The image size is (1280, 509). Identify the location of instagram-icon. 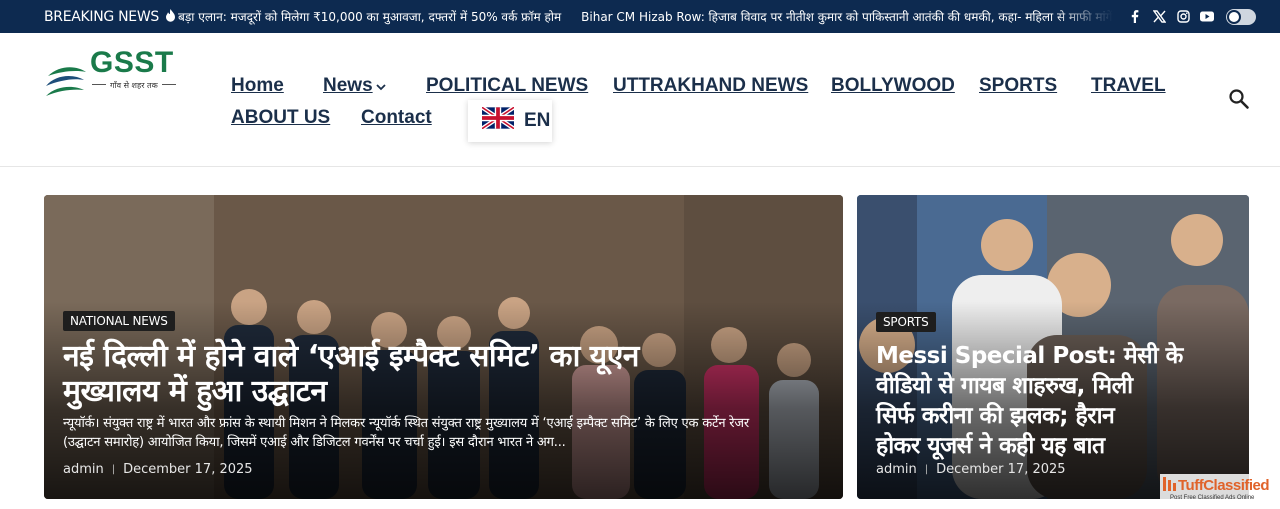
(1183, 17).